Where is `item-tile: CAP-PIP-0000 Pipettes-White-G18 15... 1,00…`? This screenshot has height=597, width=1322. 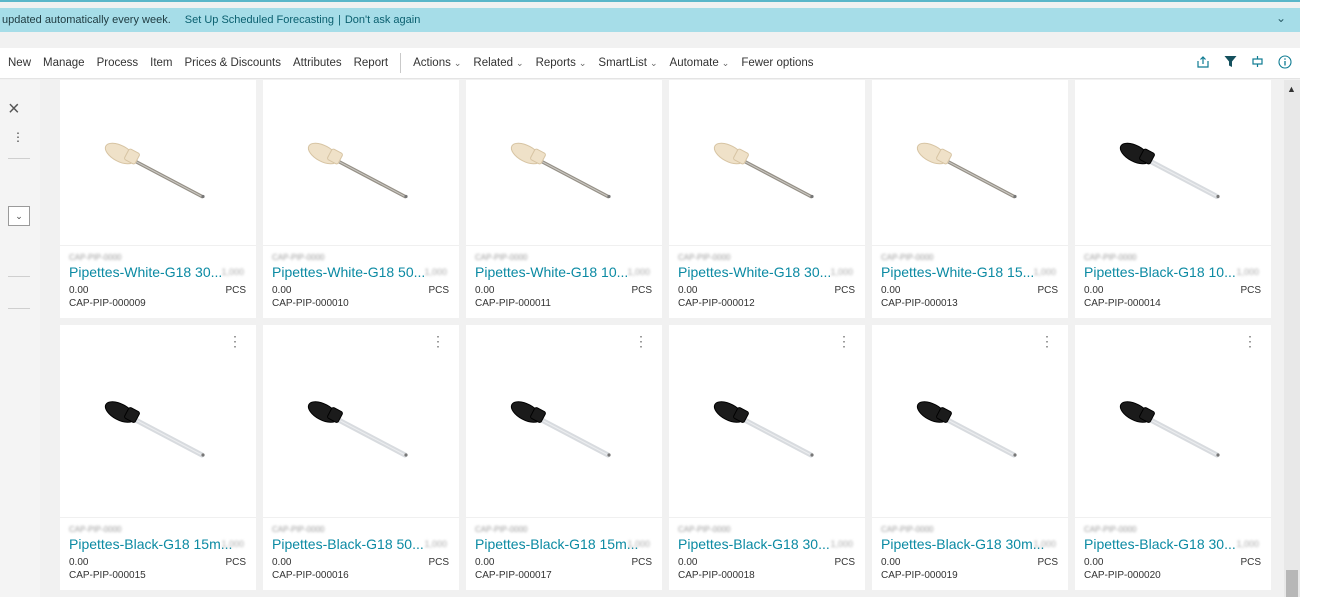
item-tile: CAP-PIP-0000 Pipettes-White-G18 15... 1,00… is located at coordinates (970, 199).